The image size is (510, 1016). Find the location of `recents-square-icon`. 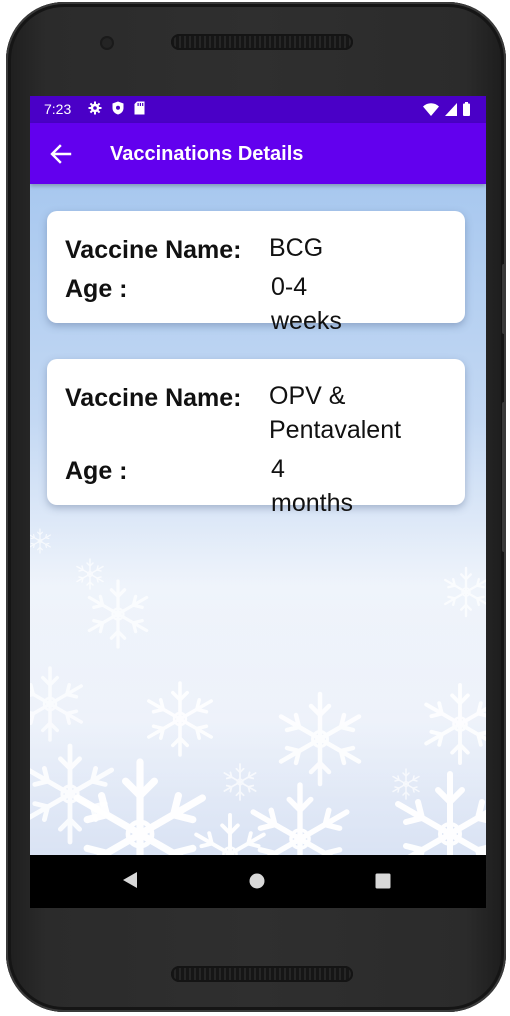

recents-square-icon is located at coordinates (383, 881).